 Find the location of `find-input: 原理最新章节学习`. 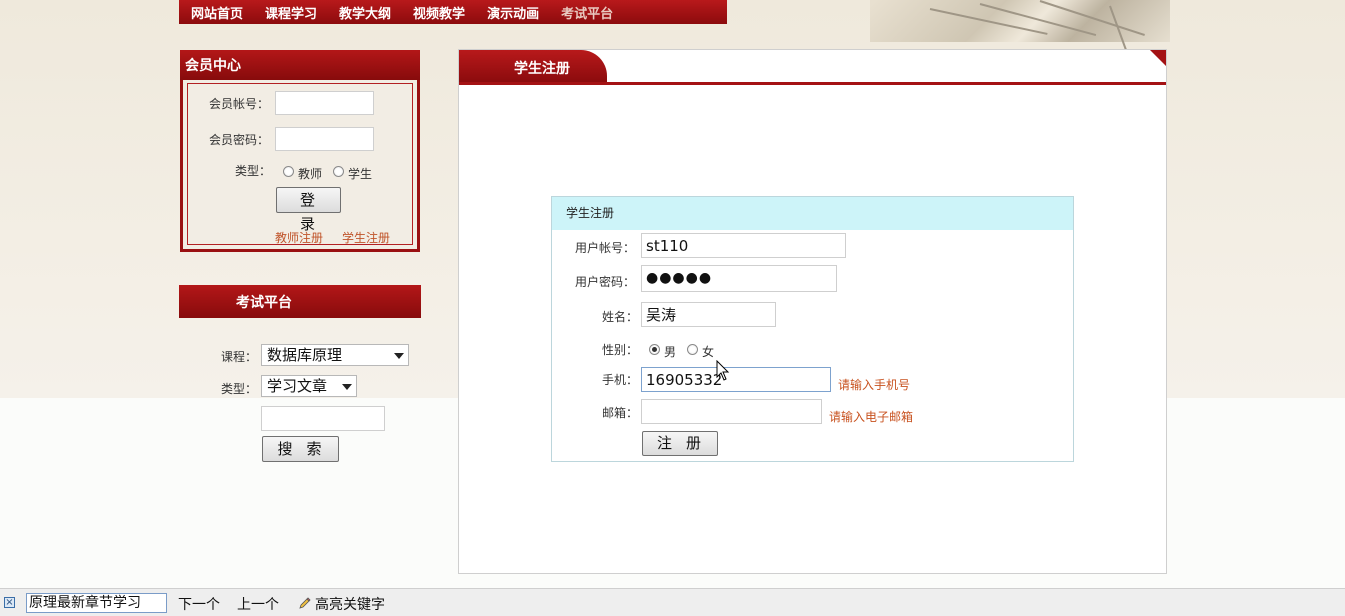

find-input: 原理最新章节学习 is located at coordinates (96, 603).